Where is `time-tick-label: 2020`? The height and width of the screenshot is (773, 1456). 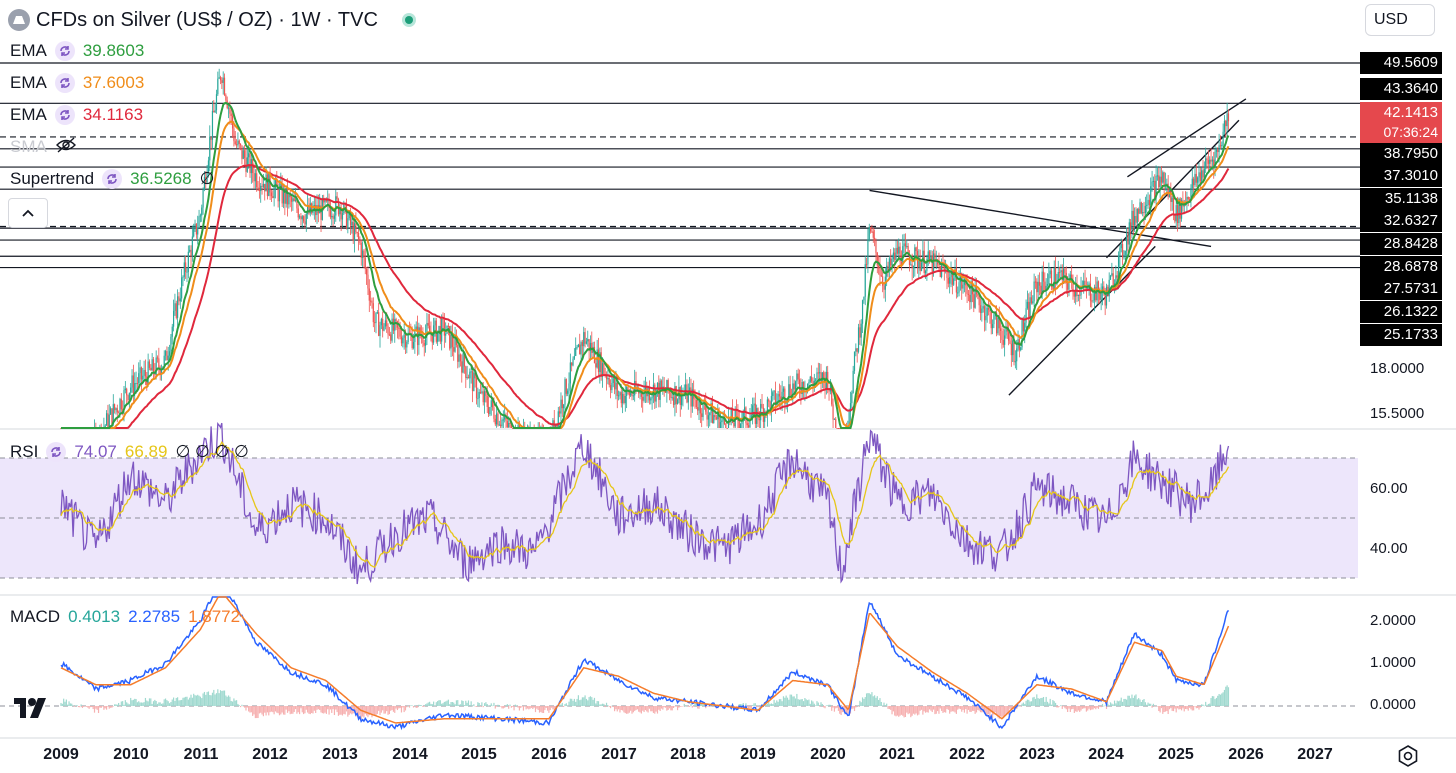
time-tick-label: 2020 is located at coordinates (828, 754).